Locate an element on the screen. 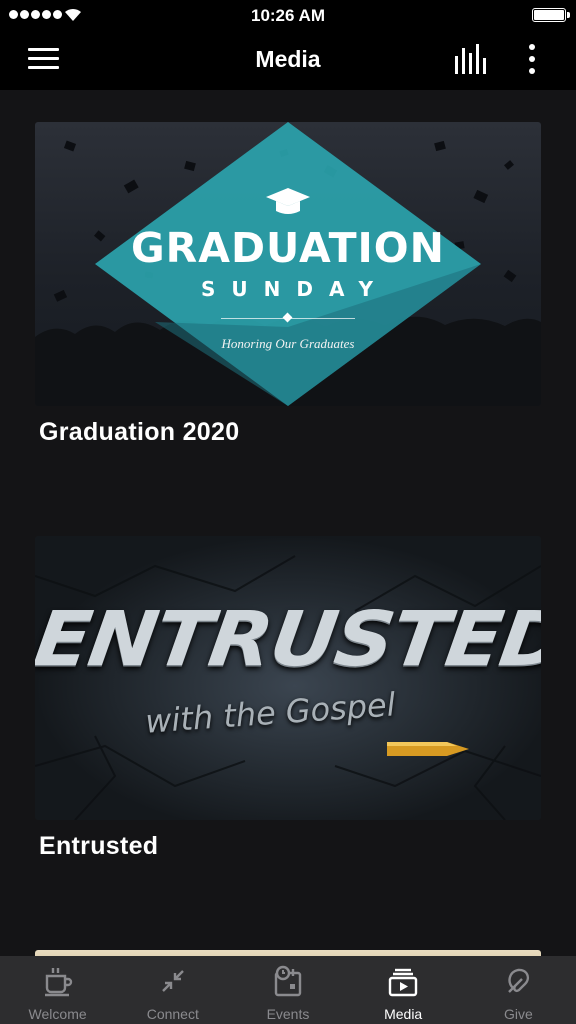 The image size is (576, 1024). tab-media: Media is located at coordinates (403, 990).